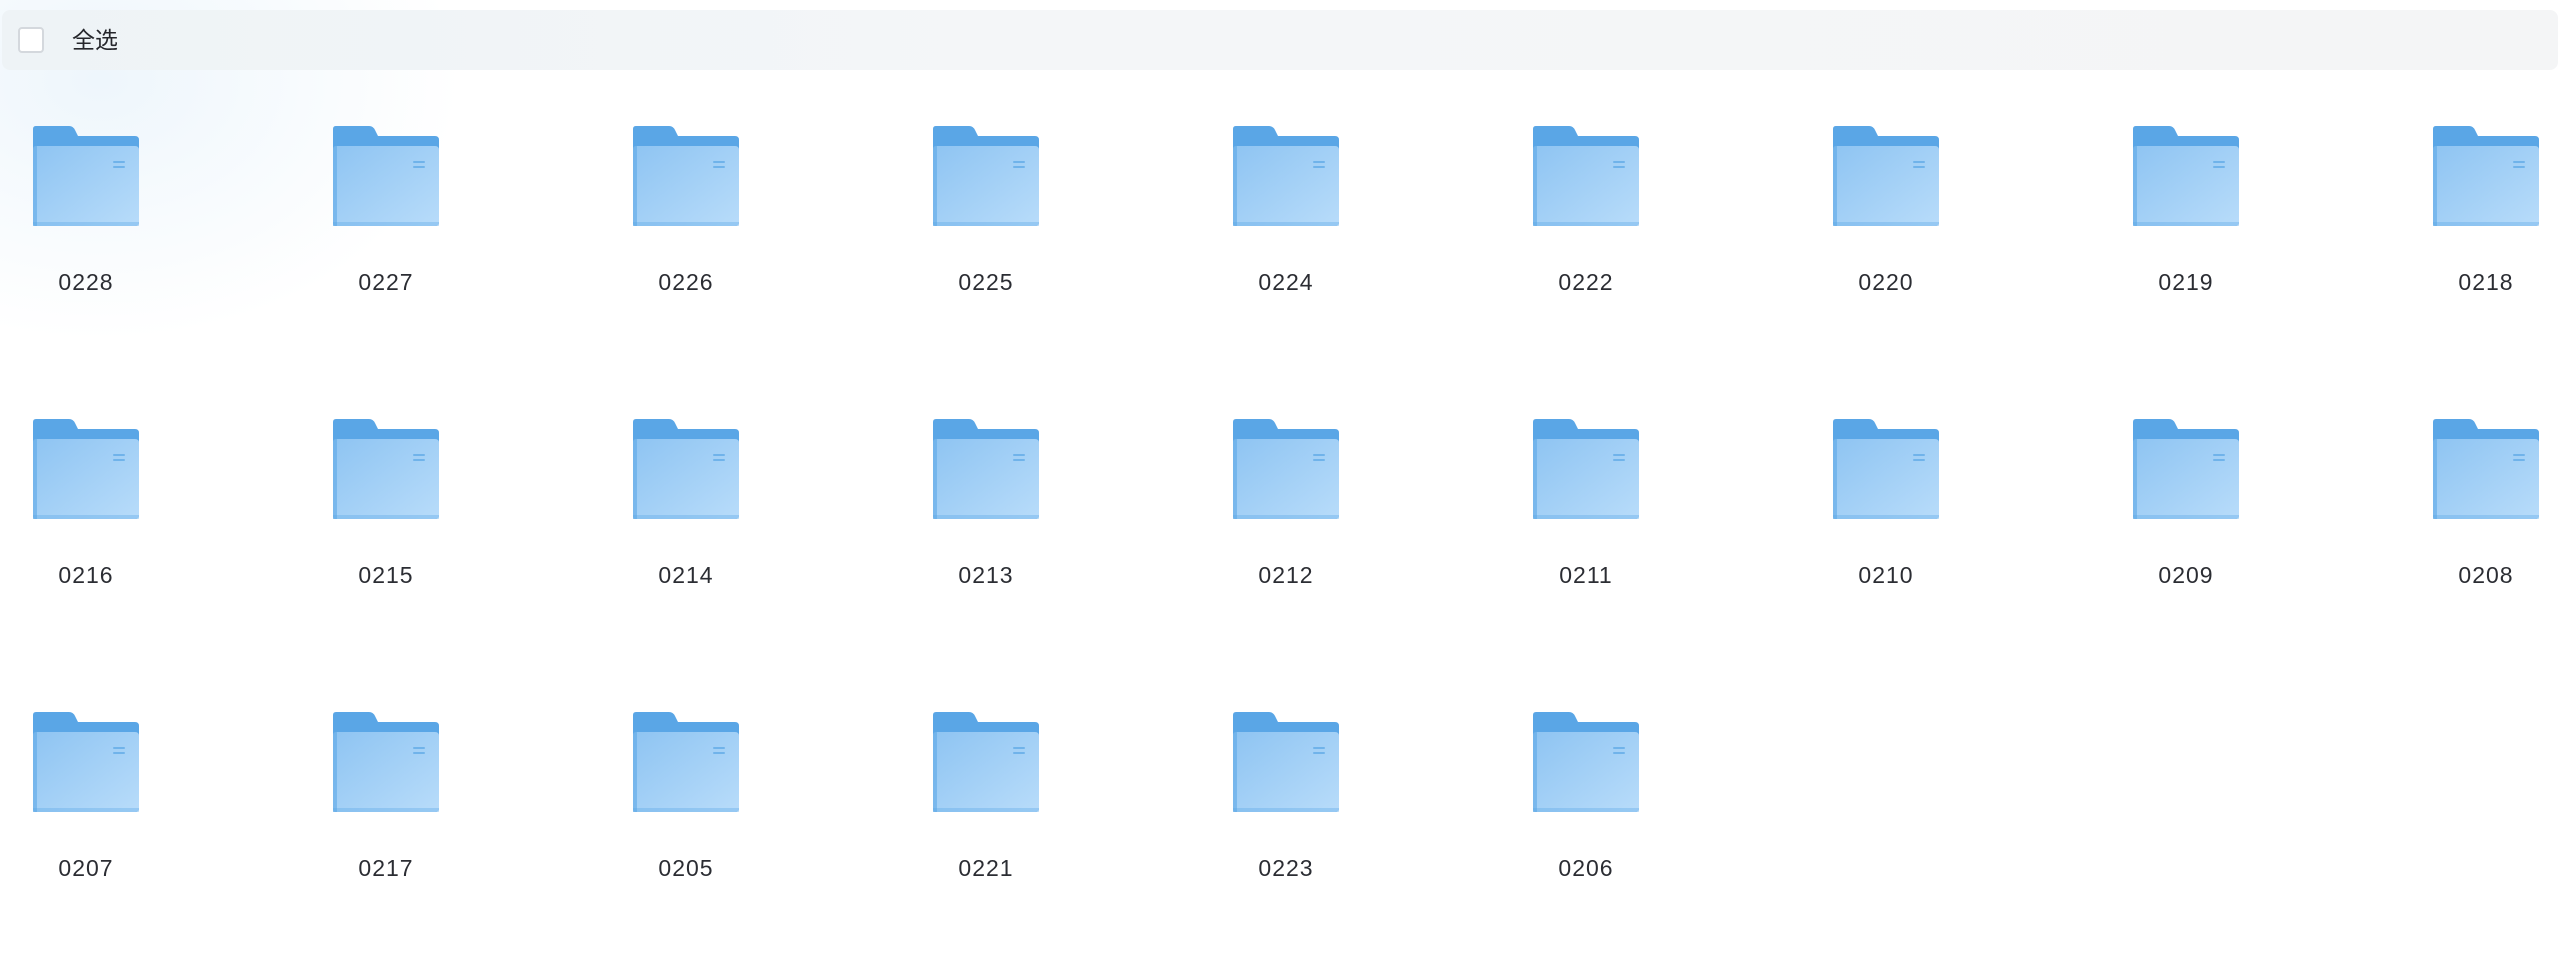  I want to click on folder-item: 0223, so click(1290, 786).